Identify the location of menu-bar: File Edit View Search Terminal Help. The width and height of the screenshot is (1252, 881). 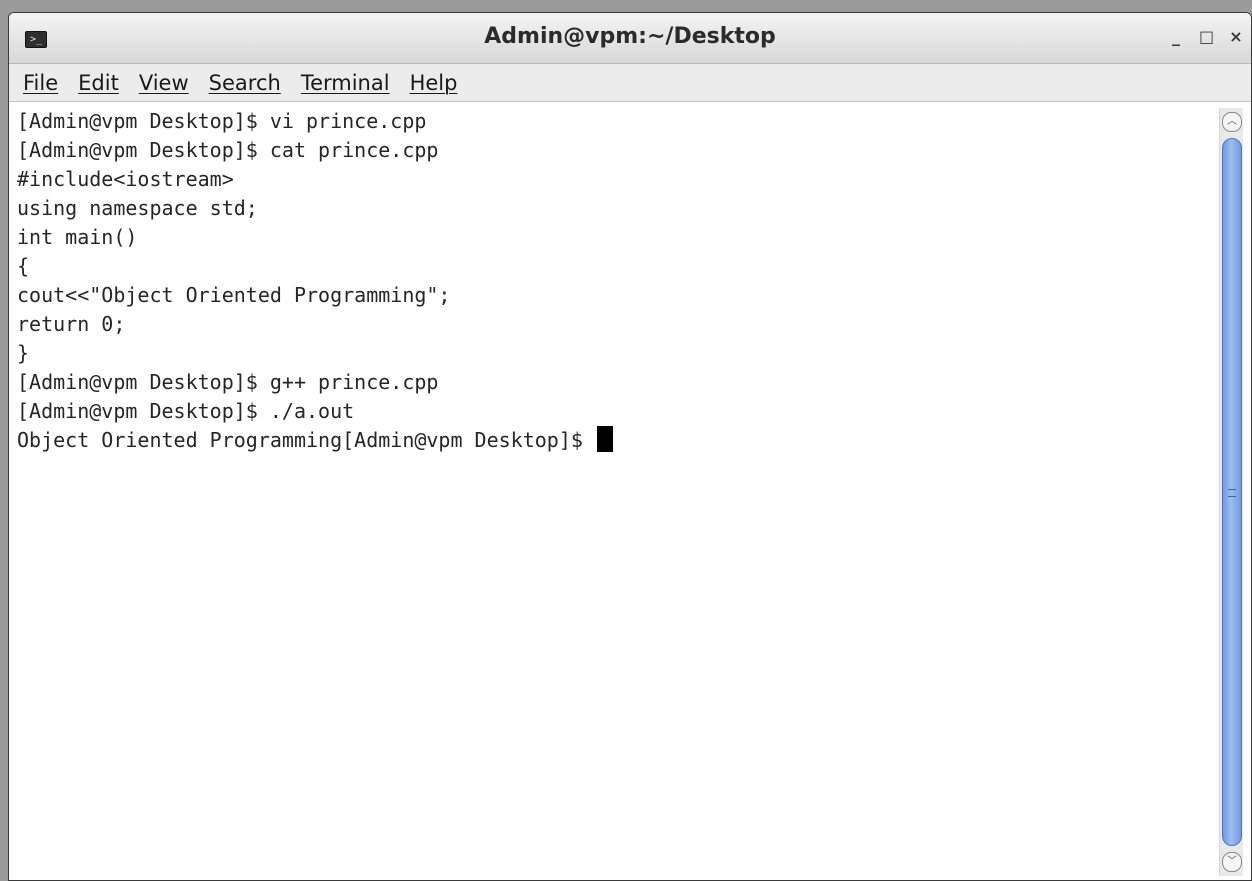
(630, 83).